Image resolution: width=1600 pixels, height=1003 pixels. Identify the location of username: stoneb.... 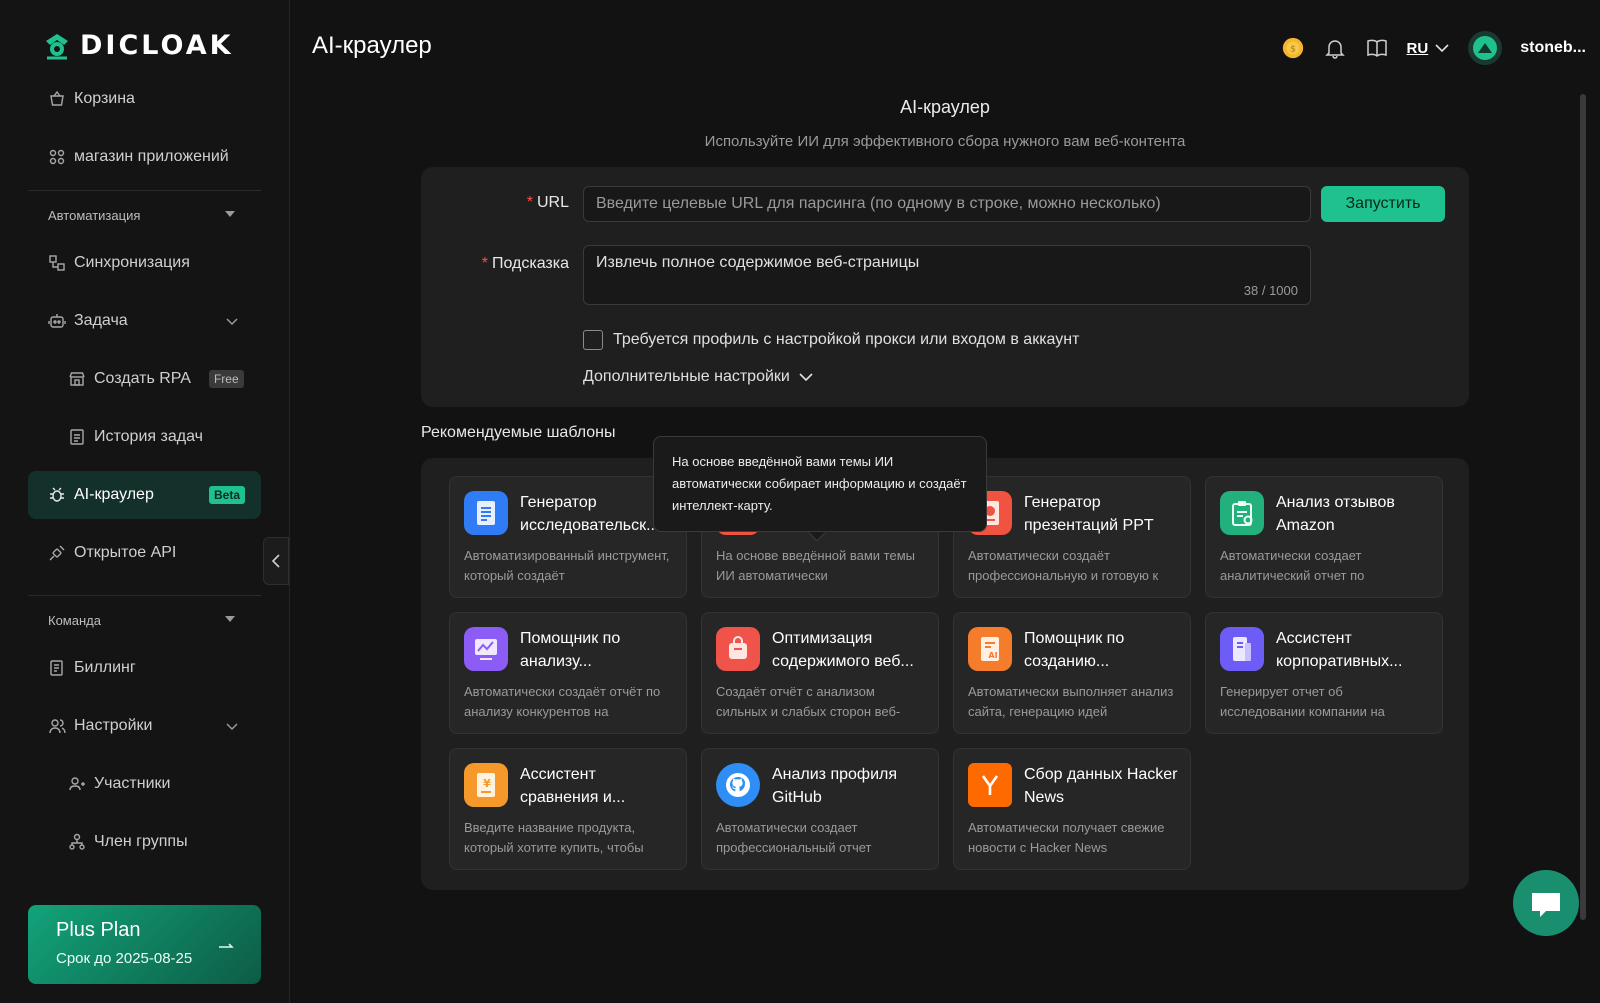
(1553, 48).